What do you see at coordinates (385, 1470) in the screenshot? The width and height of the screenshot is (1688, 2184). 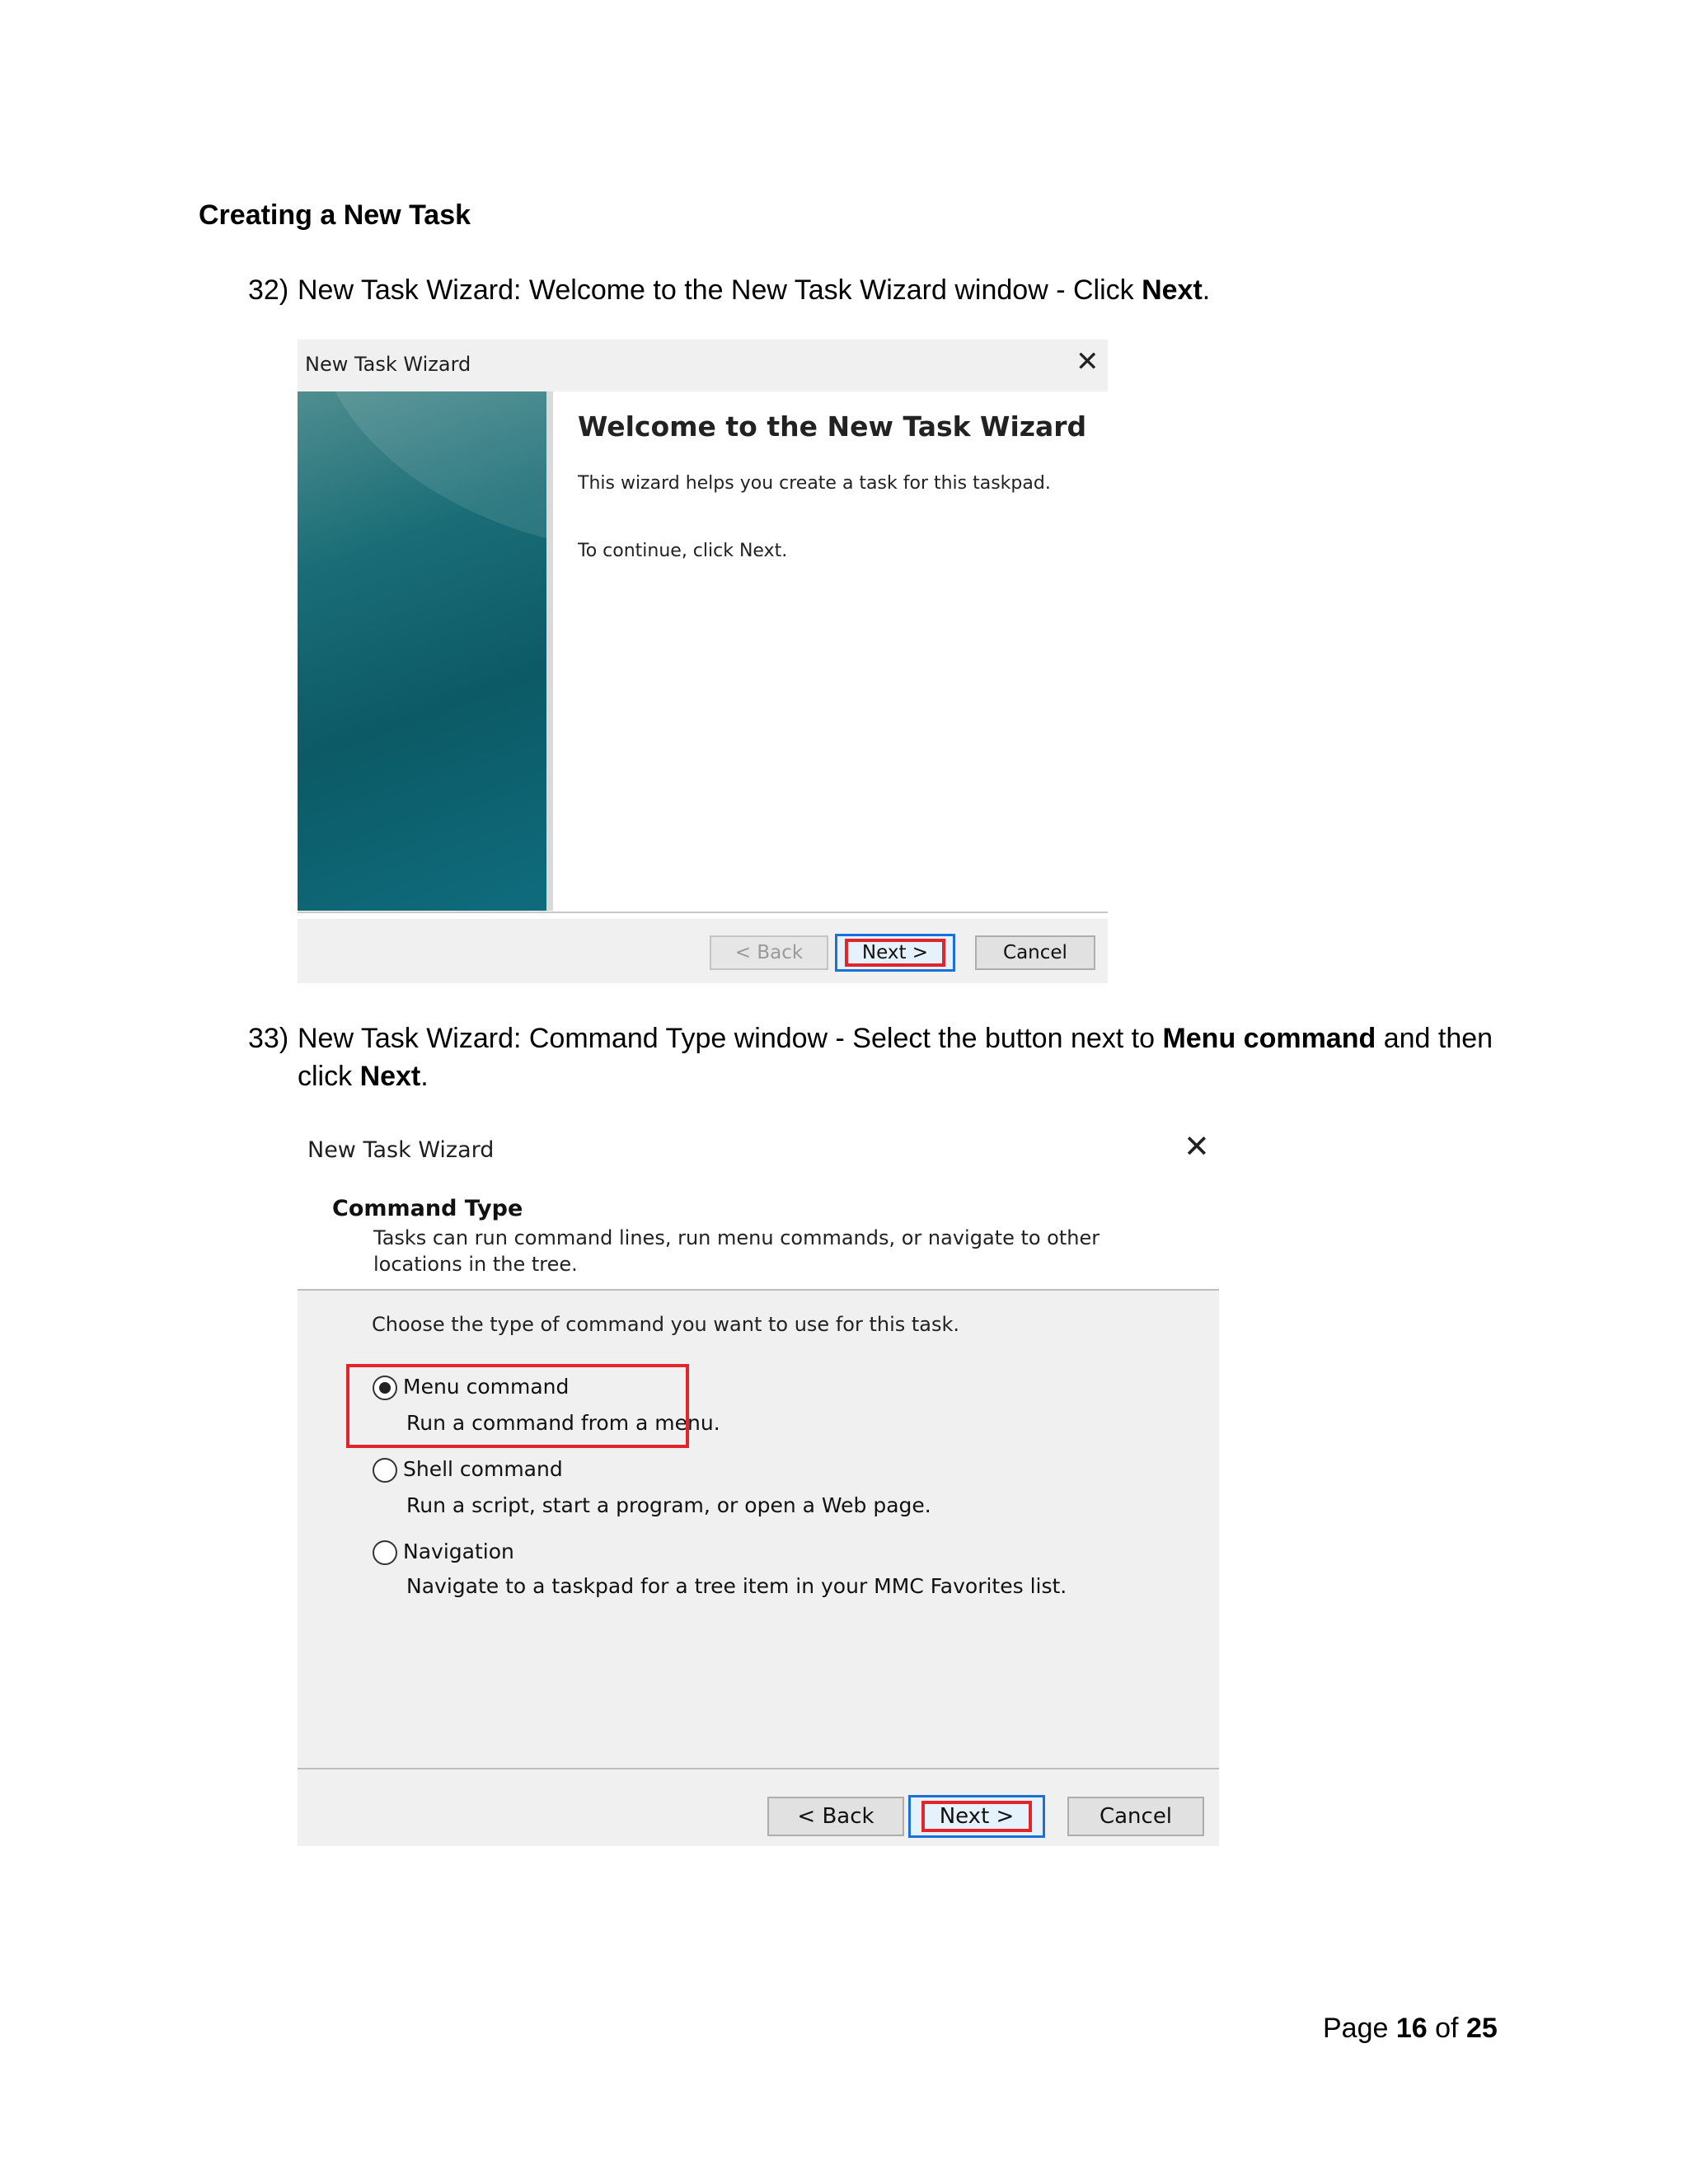 I see `shell-command-radio` at bounding box center [385, 1470].